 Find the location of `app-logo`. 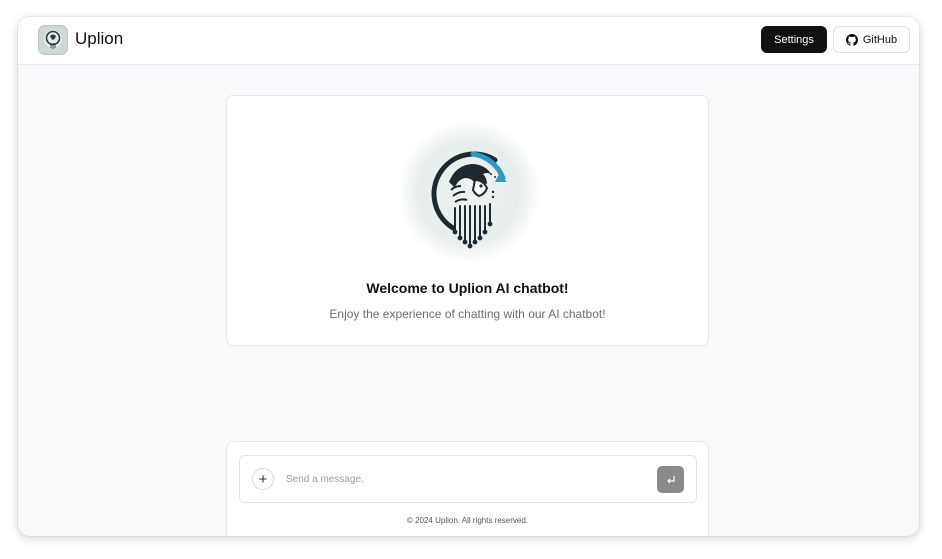

app-logo is located at coordinates (53, 40).